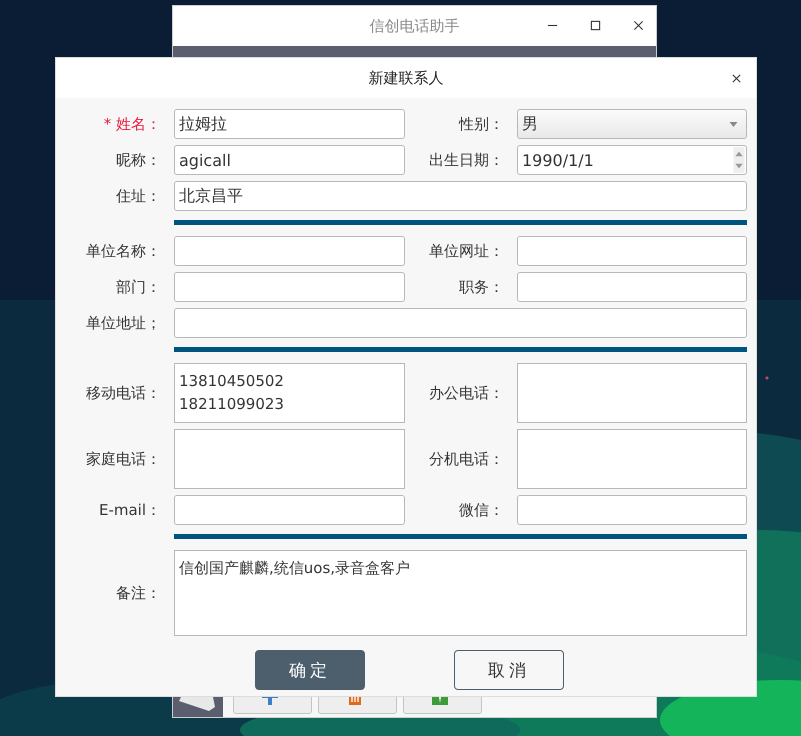 Image resolution: width=801 pixels, height=736 pixels. What do you see at coordinates (466, 160) in the screenshot?
I see `field-label: 出生日期：` at bounding box center [466, 160].